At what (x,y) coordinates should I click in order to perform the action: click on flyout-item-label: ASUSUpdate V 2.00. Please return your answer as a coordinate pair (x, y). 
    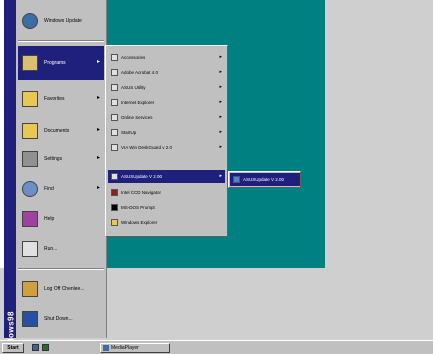
    Looking at the image, I should click on (264, 179).